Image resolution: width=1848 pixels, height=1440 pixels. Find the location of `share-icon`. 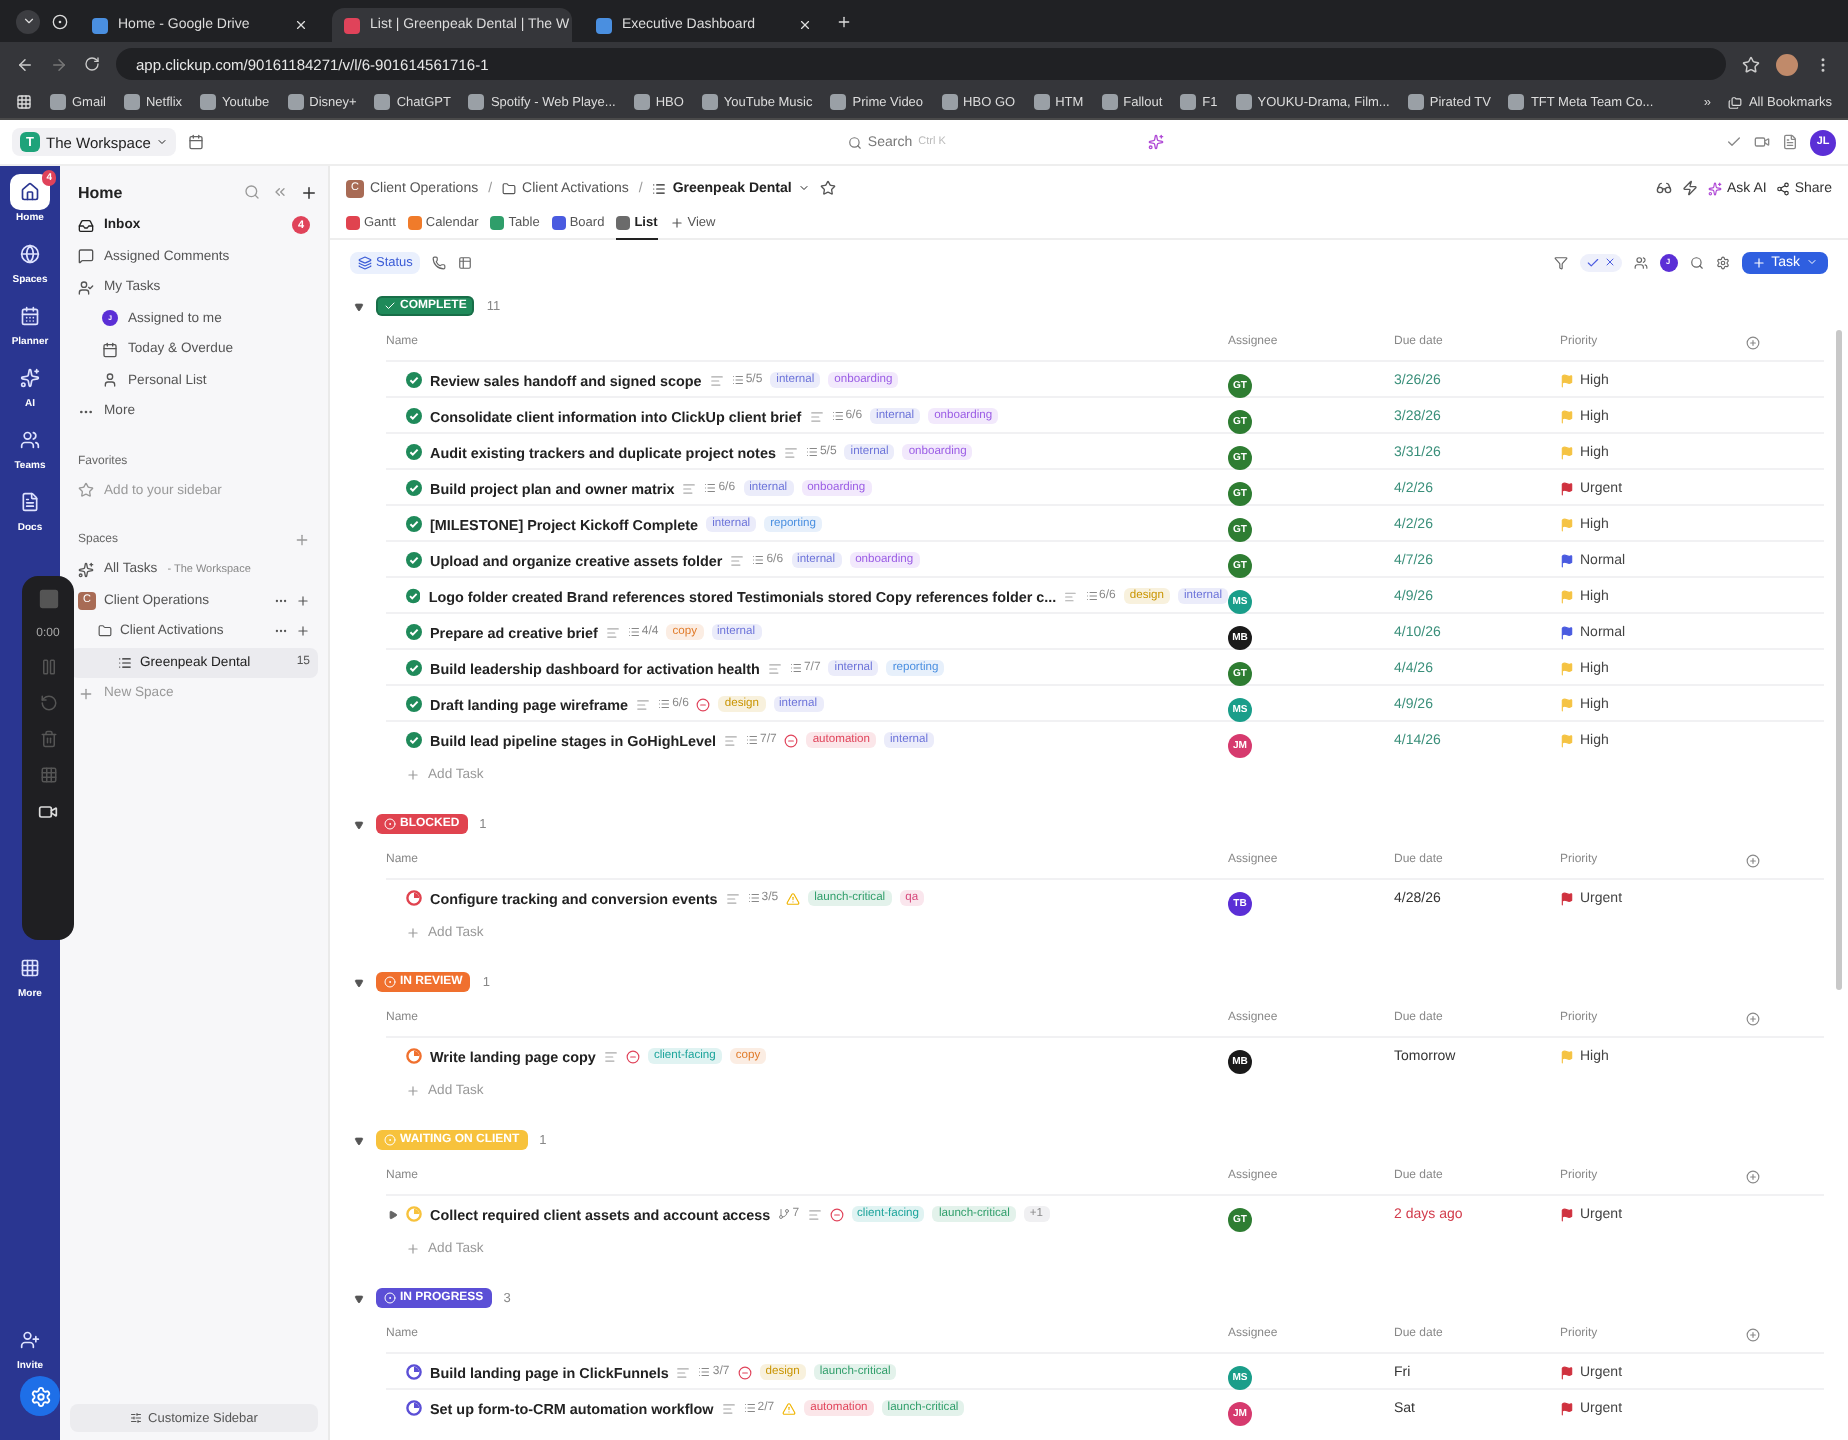

share-icon is located at coordinates (1783, 188).